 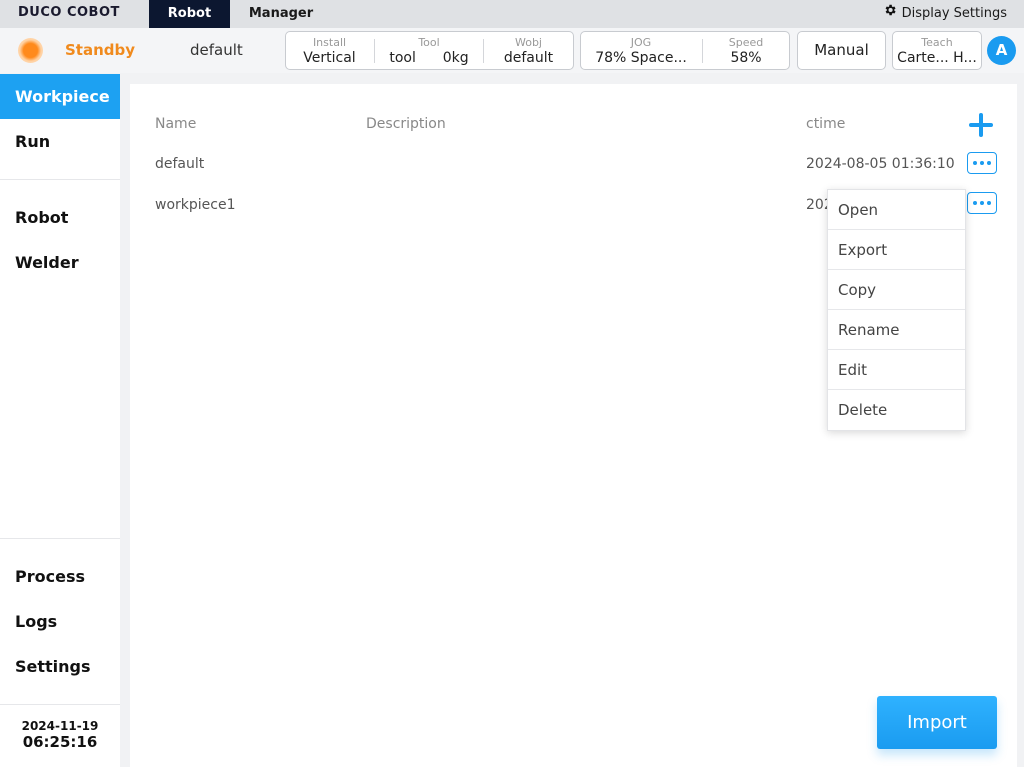 I want to click on sidebar-item-process: Process, so click(x=60, y=576).